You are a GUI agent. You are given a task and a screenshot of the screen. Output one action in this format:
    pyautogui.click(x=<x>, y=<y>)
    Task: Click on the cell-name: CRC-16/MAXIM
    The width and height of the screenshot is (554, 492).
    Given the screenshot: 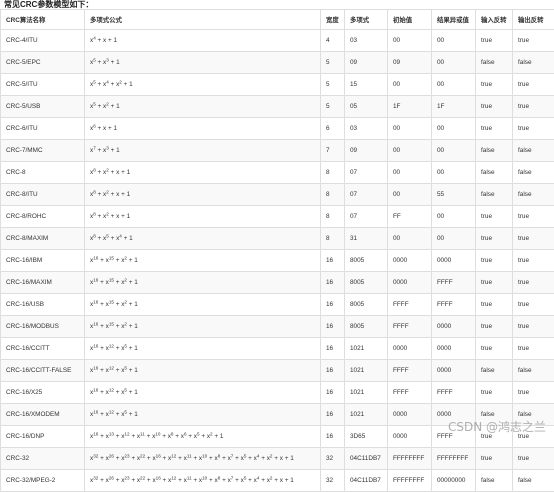 What is the action you would take?
    pyautogui.click(x=43, y=283)
    